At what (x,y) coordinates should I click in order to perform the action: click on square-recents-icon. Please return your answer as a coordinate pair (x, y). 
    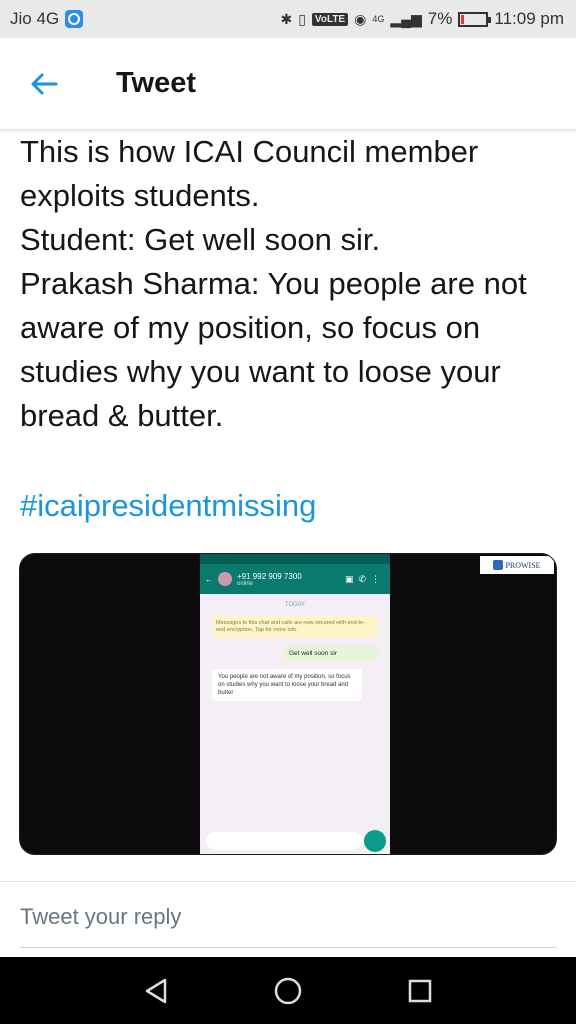
    Looking at the image, I should click on (420, 990).